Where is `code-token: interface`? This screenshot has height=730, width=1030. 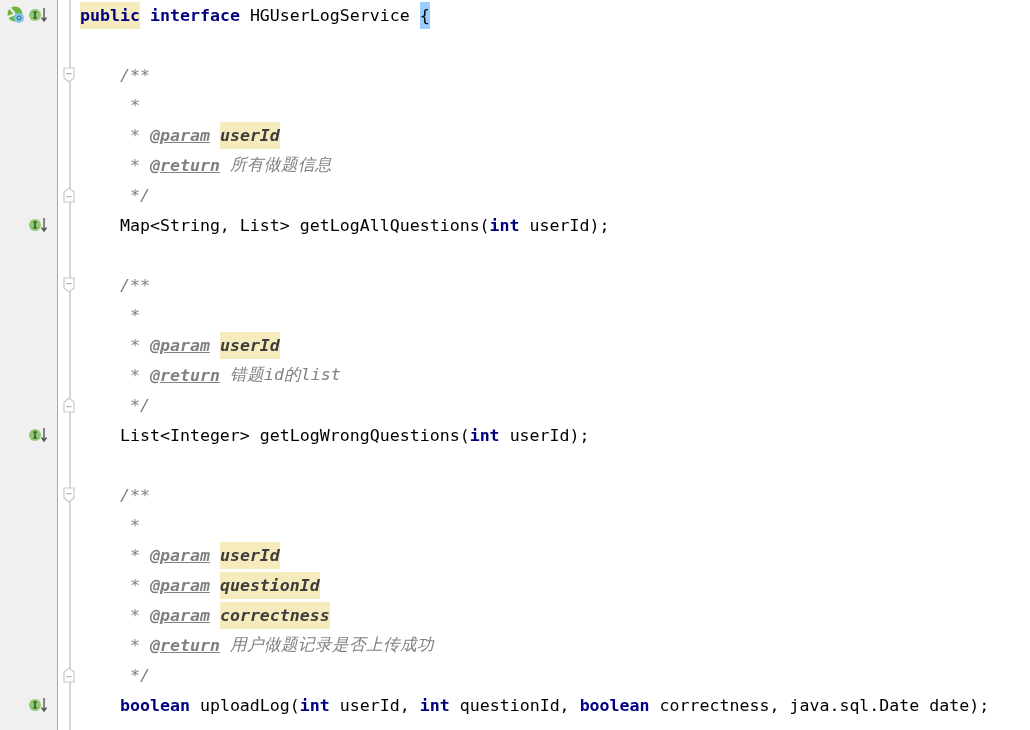
code-token: interface is located at coordinates (194, 15).